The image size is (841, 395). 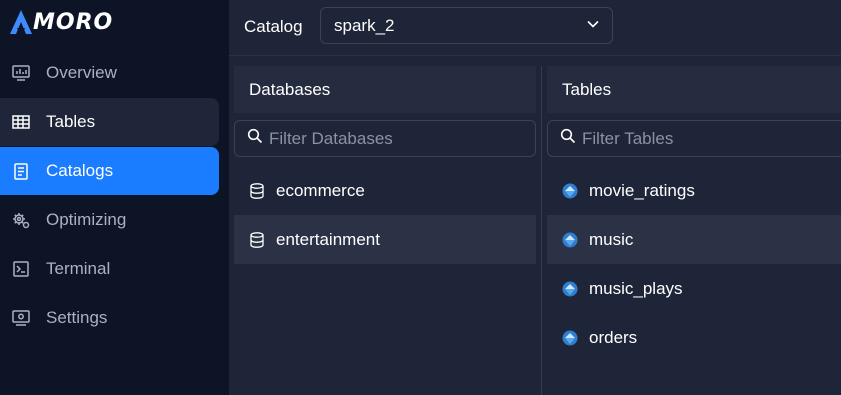 I want to click on catalog-icon, so click(x=21, y=171).